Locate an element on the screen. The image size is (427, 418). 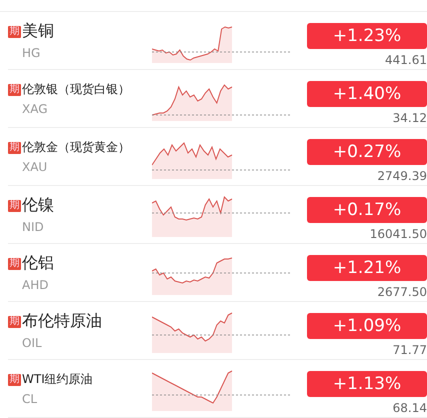
price-text: 2749.39 is located at coordinates (402, 175).